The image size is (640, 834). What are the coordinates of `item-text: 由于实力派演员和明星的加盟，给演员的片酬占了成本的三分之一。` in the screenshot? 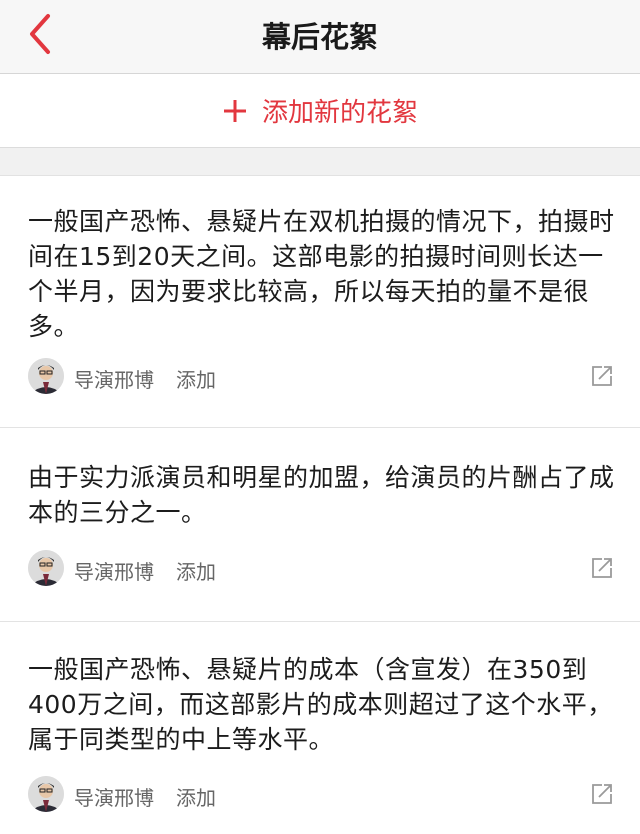 It's located at (321, 495).